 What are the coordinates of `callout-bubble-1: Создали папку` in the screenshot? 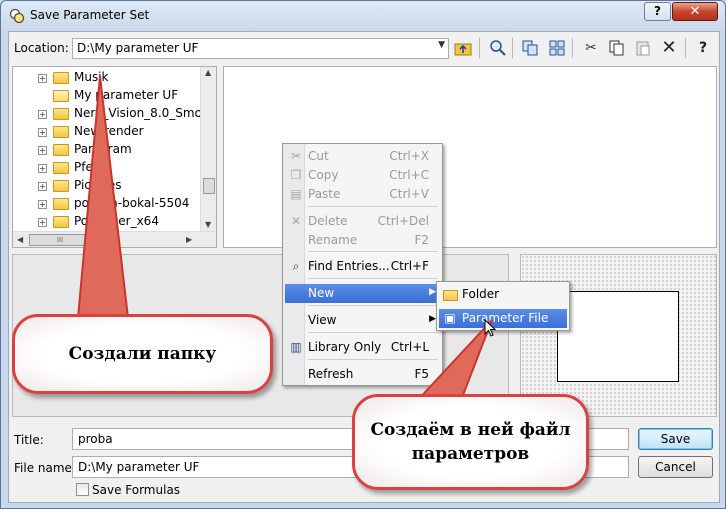 It's located at (142, 354).